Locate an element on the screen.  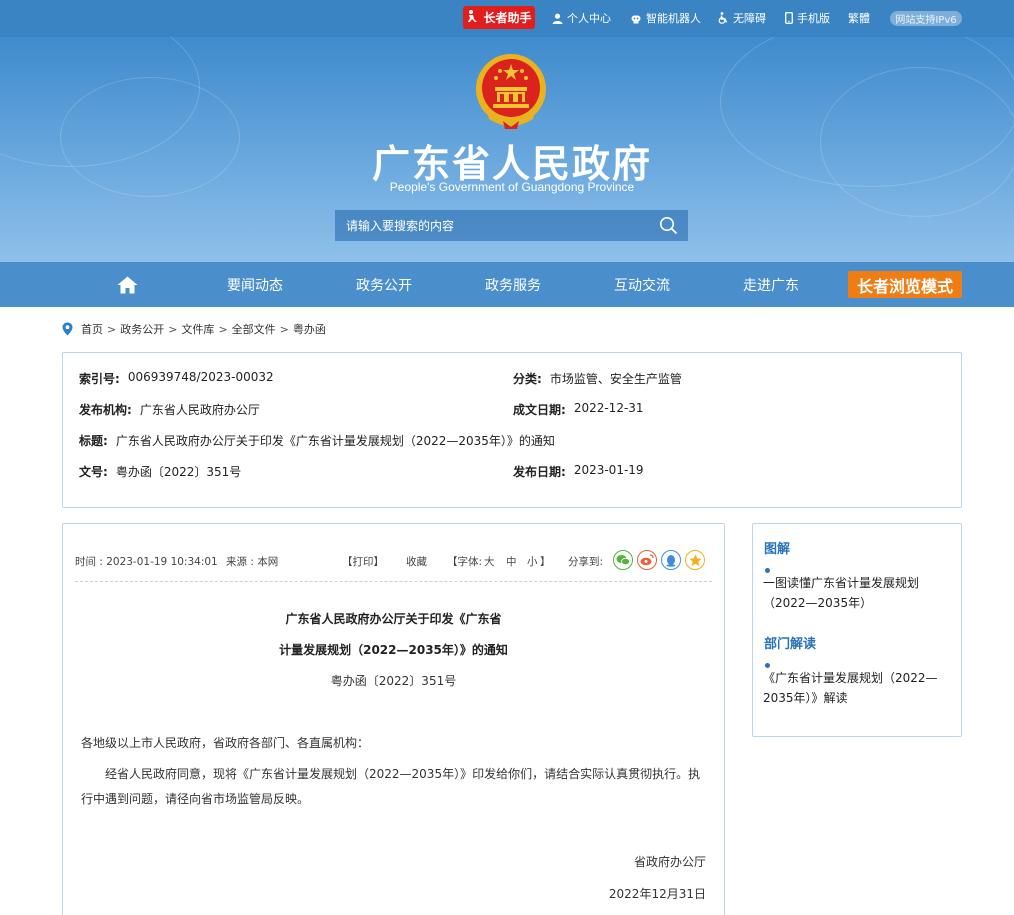
qq-share-button is located at coordinates (671, 560).